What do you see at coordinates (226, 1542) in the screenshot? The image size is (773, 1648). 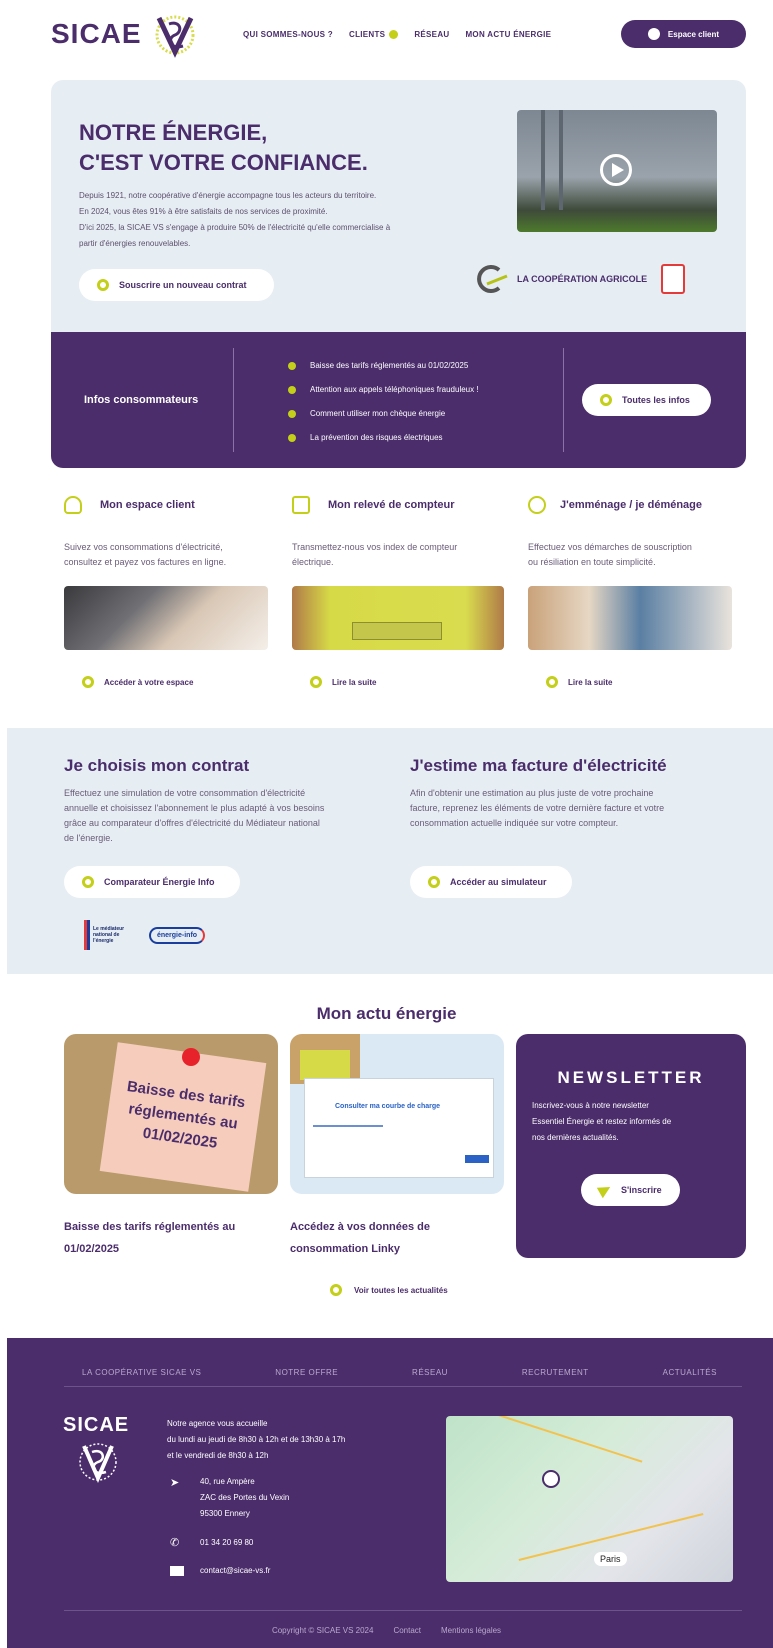 I see `footer-phone: 01 34 20 69 80` at bounding box center [226, 1542].